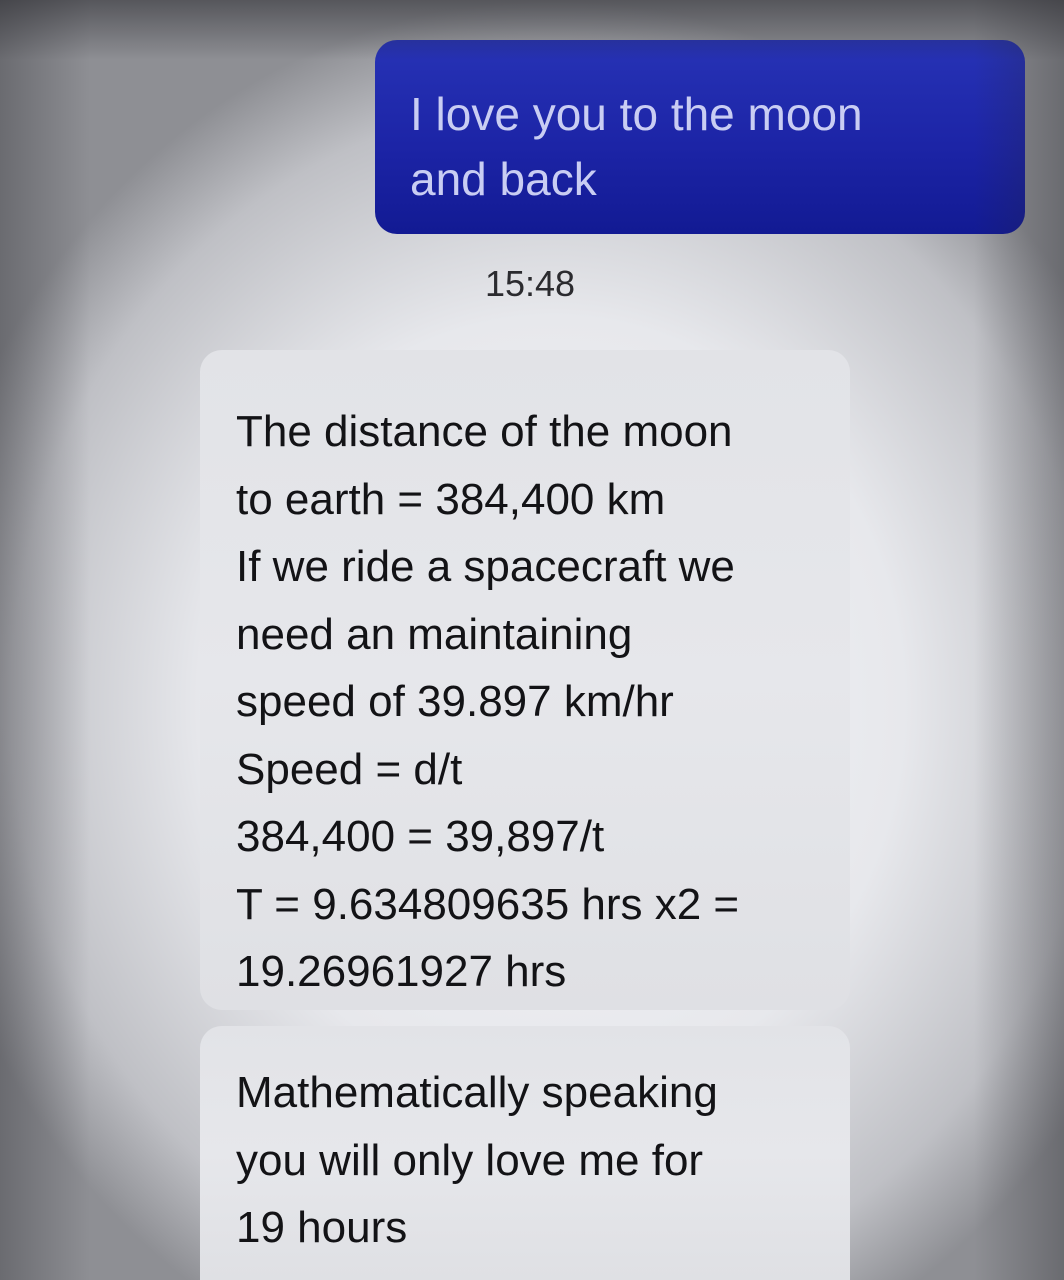 The image size is (1064, 1280). I want to click on message-line: to earth = 384,400 km, so click(451, 499).